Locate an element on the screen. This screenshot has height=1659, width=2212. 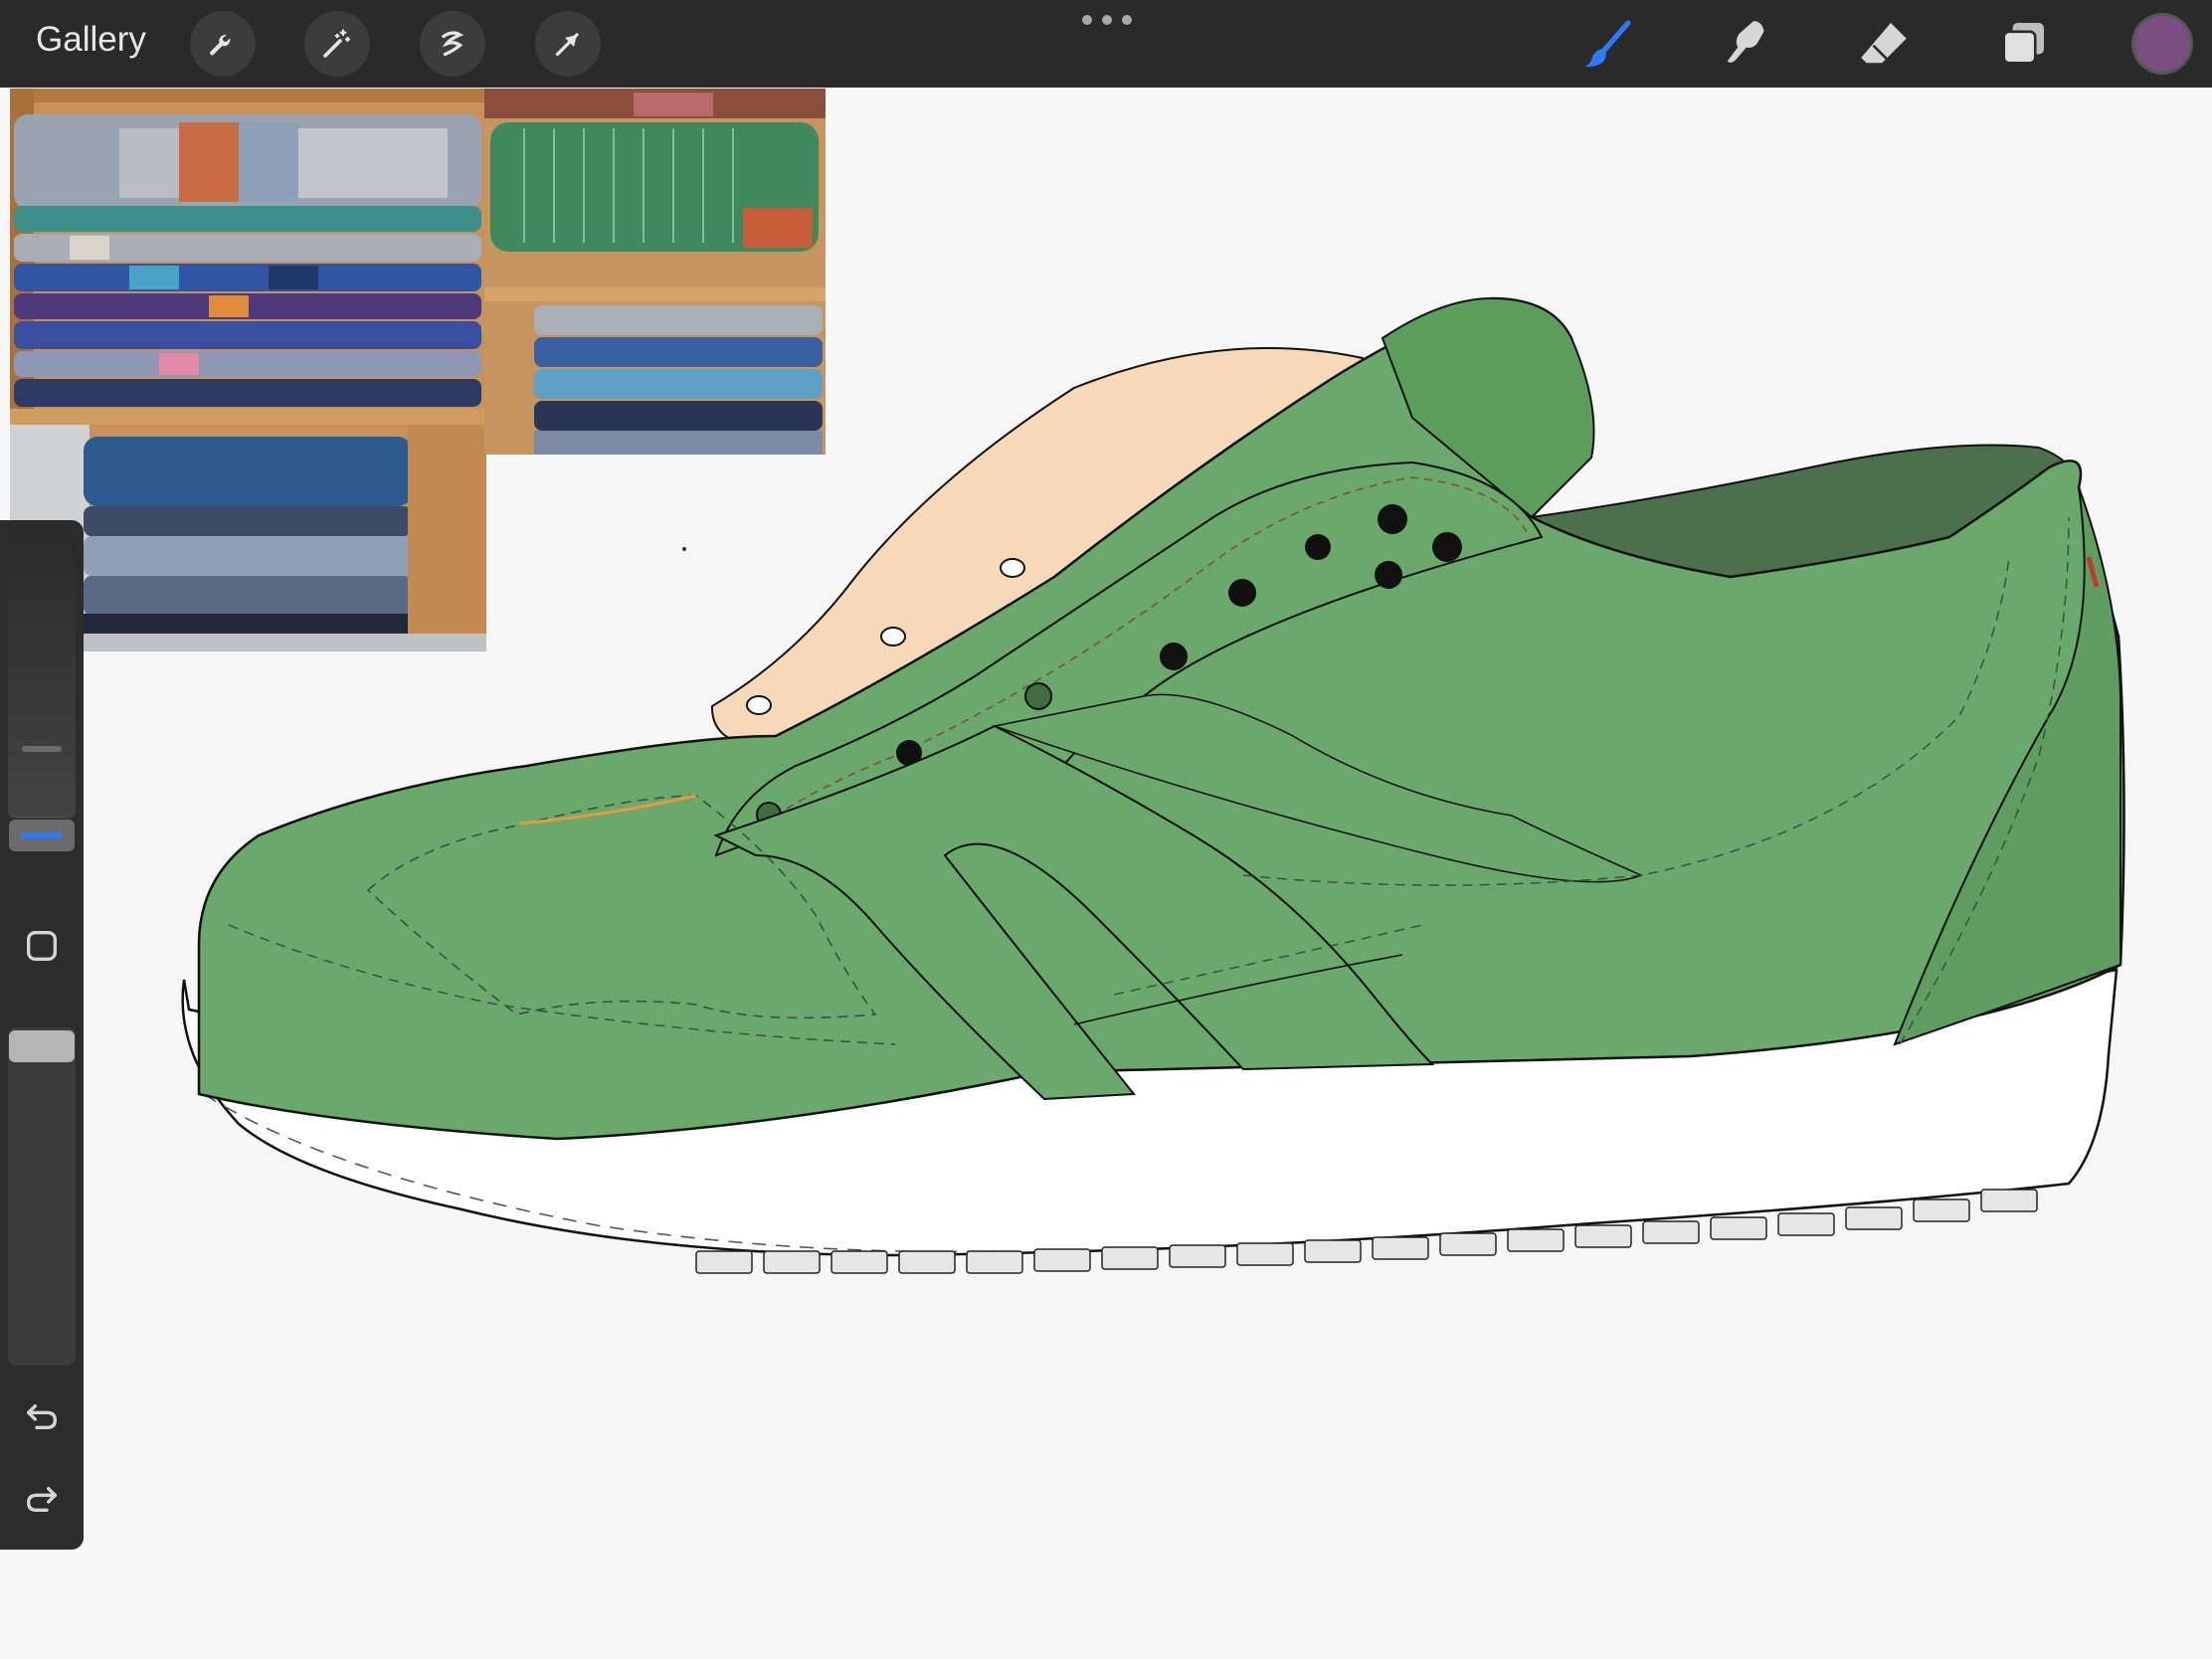
adjustments-button is located at coordinates (337, 44).